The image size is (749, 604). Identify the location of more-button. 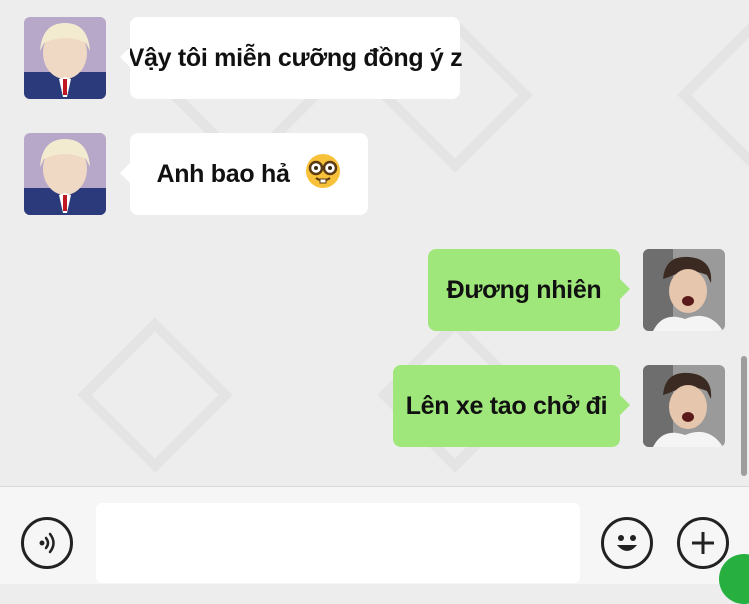
(703, 543).